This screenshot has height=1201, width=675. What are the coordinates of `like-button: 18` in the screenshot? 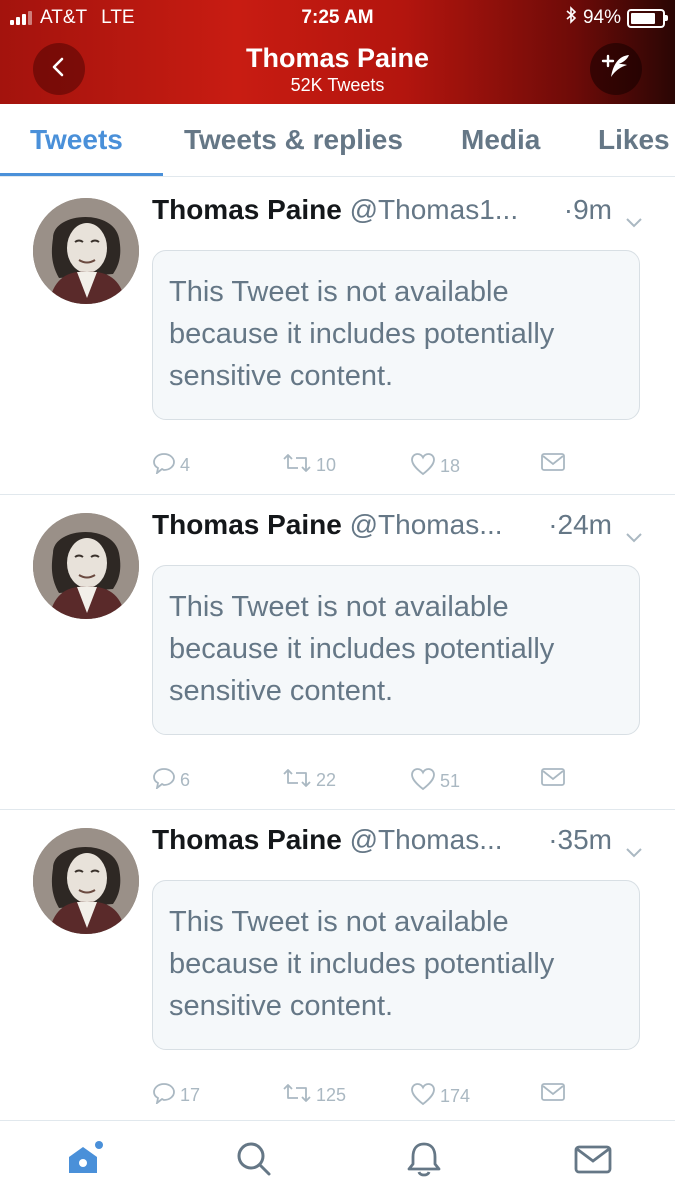 It's located at (435, 466).